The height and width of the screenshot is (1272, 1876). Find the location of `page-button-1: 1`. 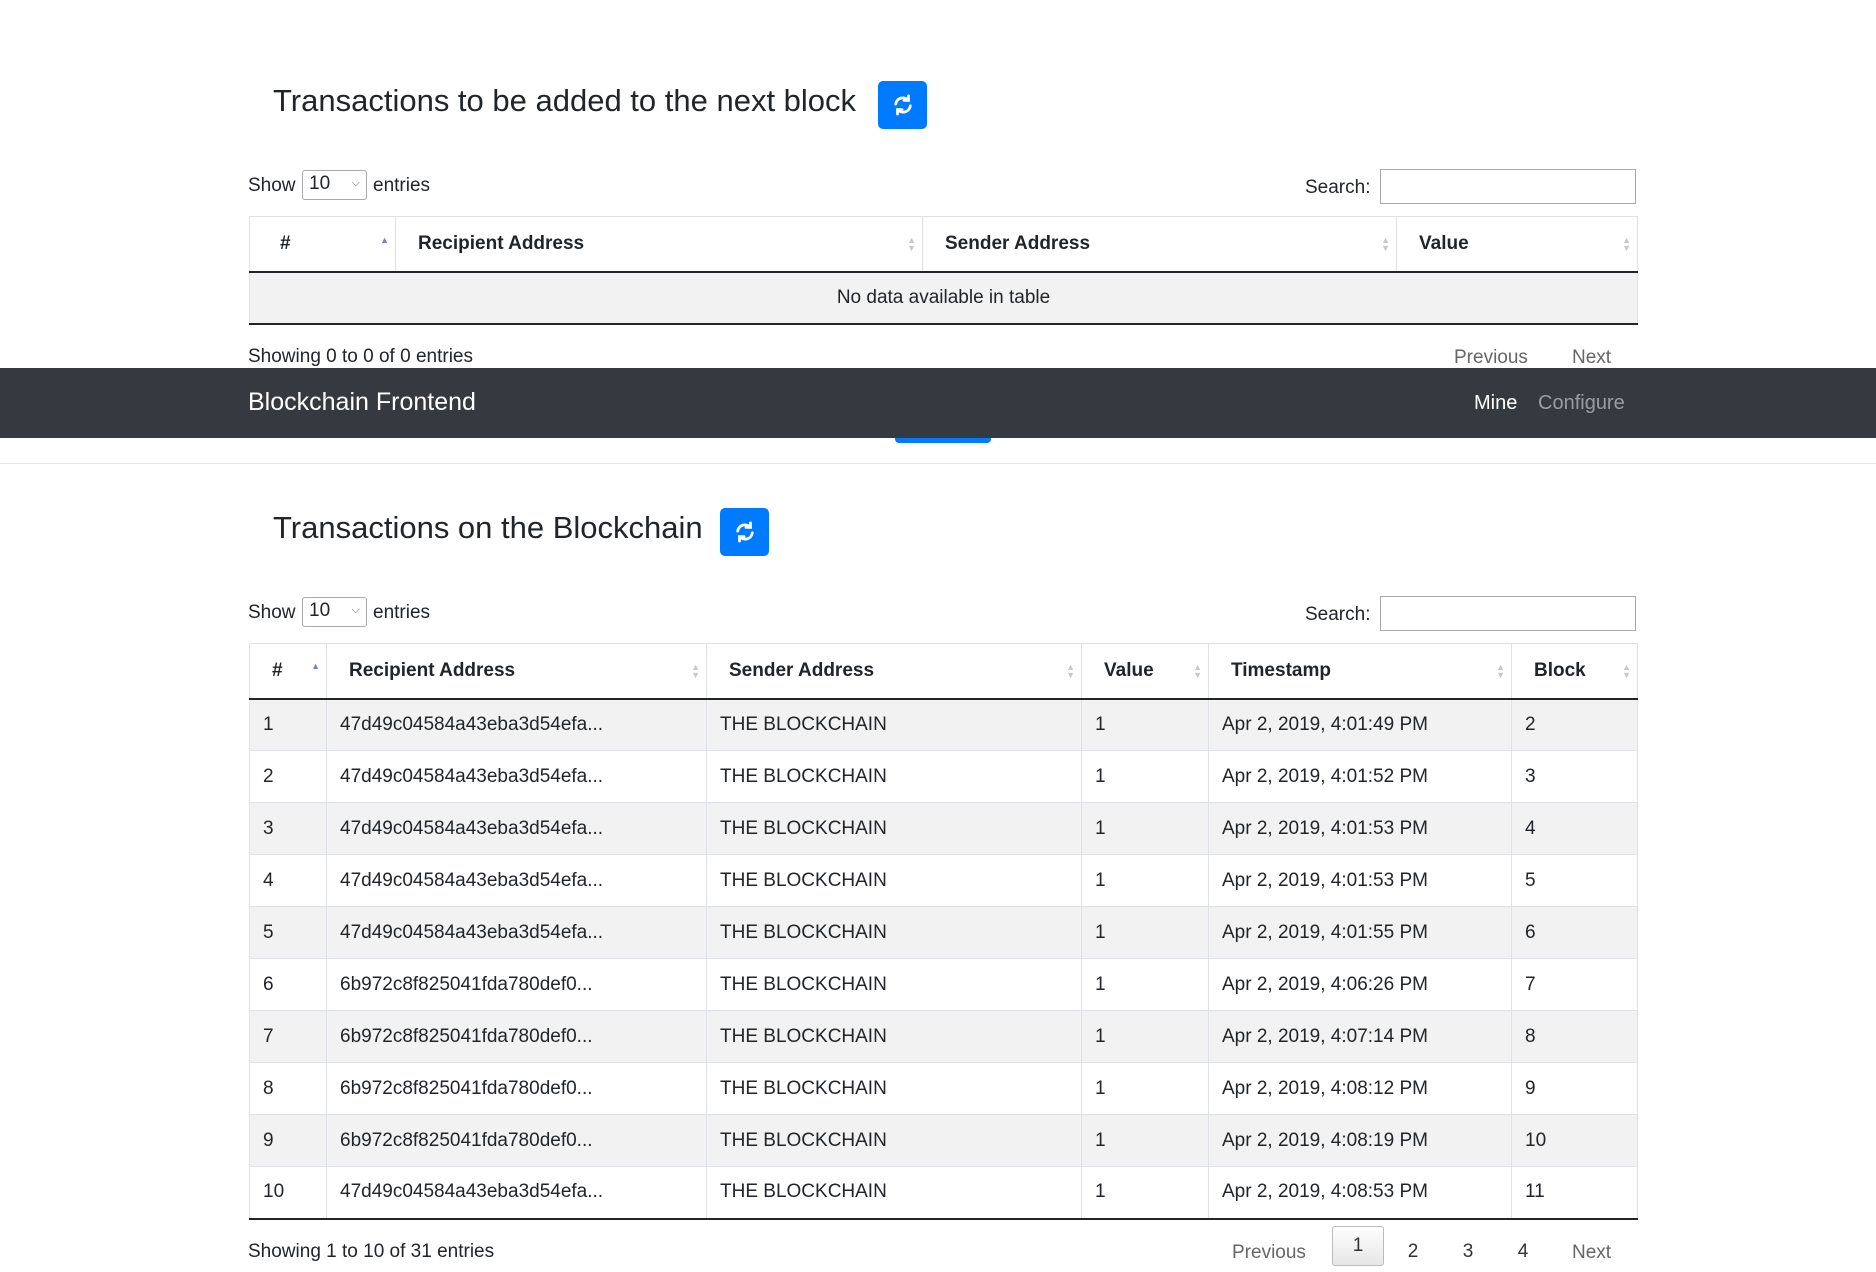

page-button-1: 1 is located at coordinates (1358, 1246).